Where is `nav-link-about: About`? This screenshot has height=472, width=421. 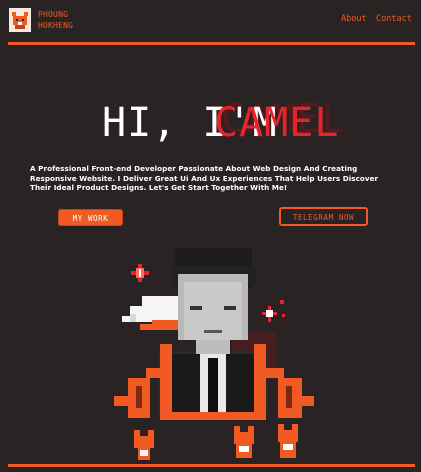
nav-link-about: About is located at coordinates (354, 19).